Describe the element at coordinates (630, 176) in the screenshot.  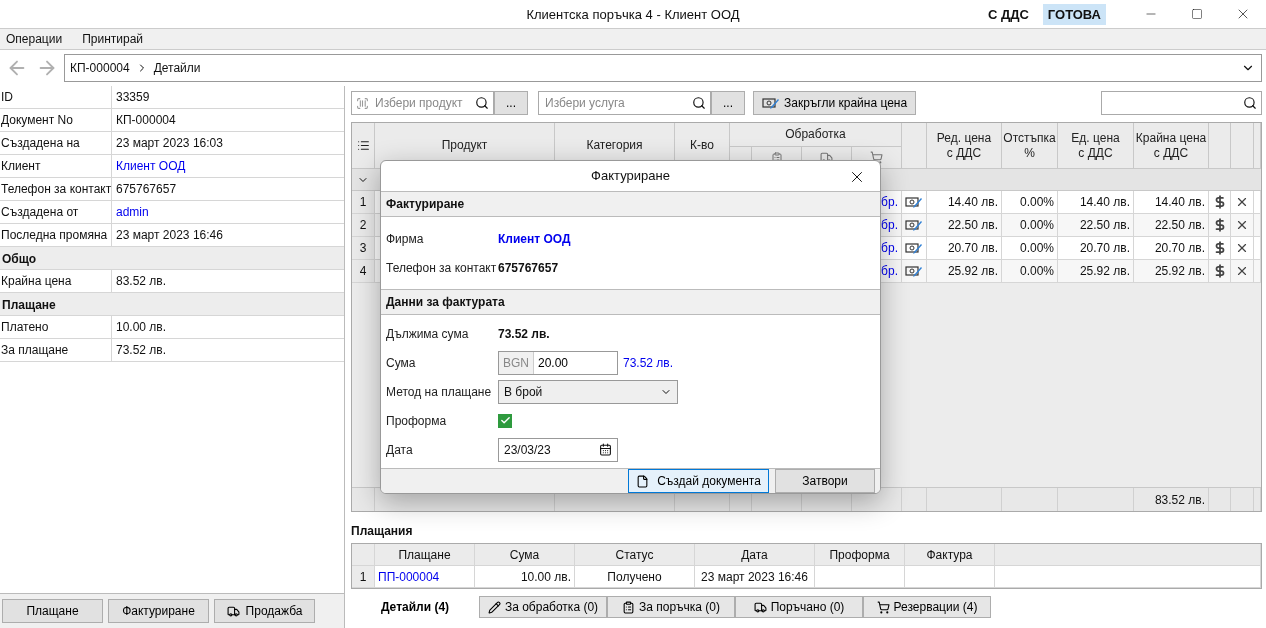
I see `dialog-title: Фактуриране` at that location.